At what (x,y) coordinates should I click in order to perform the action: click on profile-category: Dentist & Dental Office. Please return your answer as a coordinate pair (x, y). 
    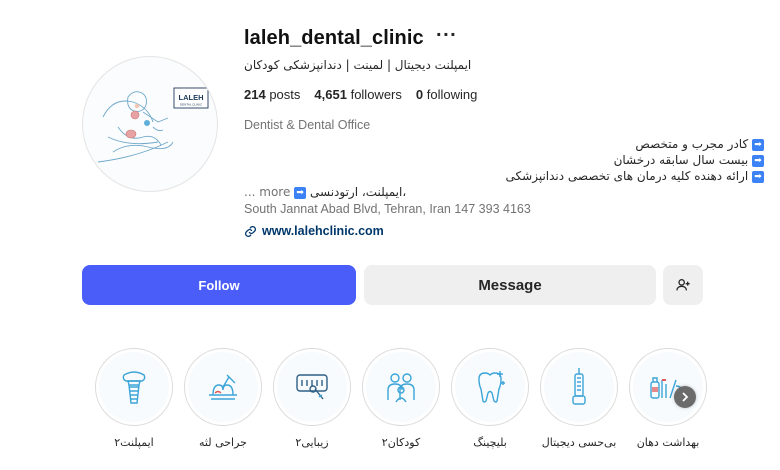
    Looking at the image, I should click on (307, 125).